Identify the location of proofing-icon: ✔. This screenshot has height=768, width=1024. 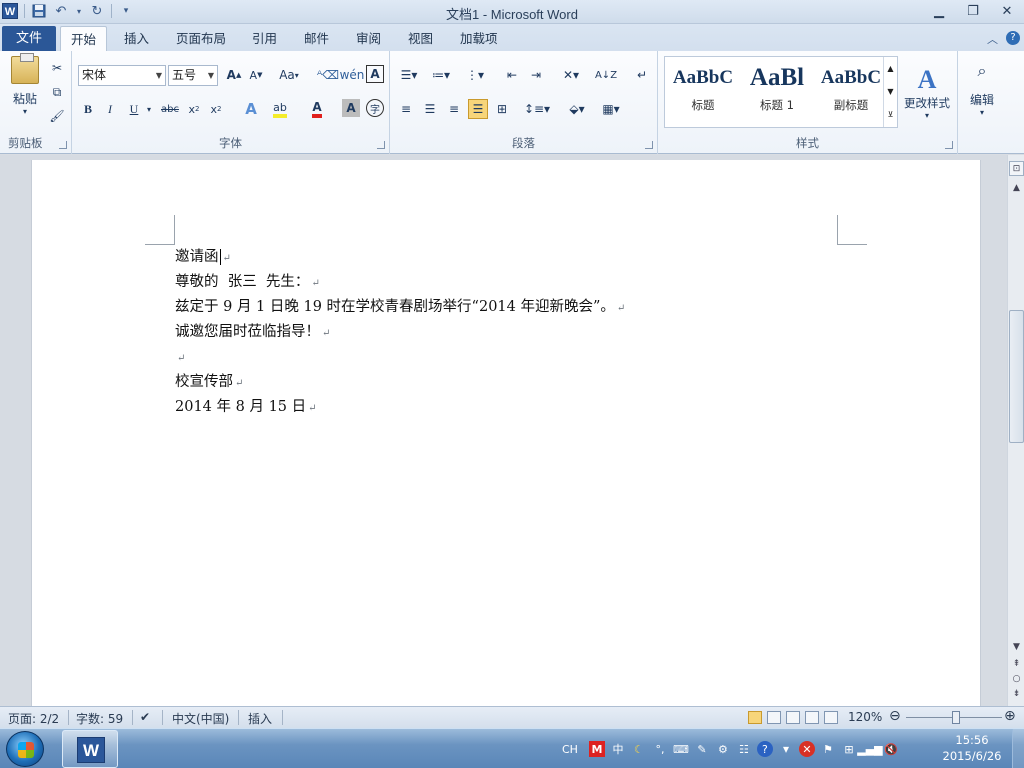
(145, 717).